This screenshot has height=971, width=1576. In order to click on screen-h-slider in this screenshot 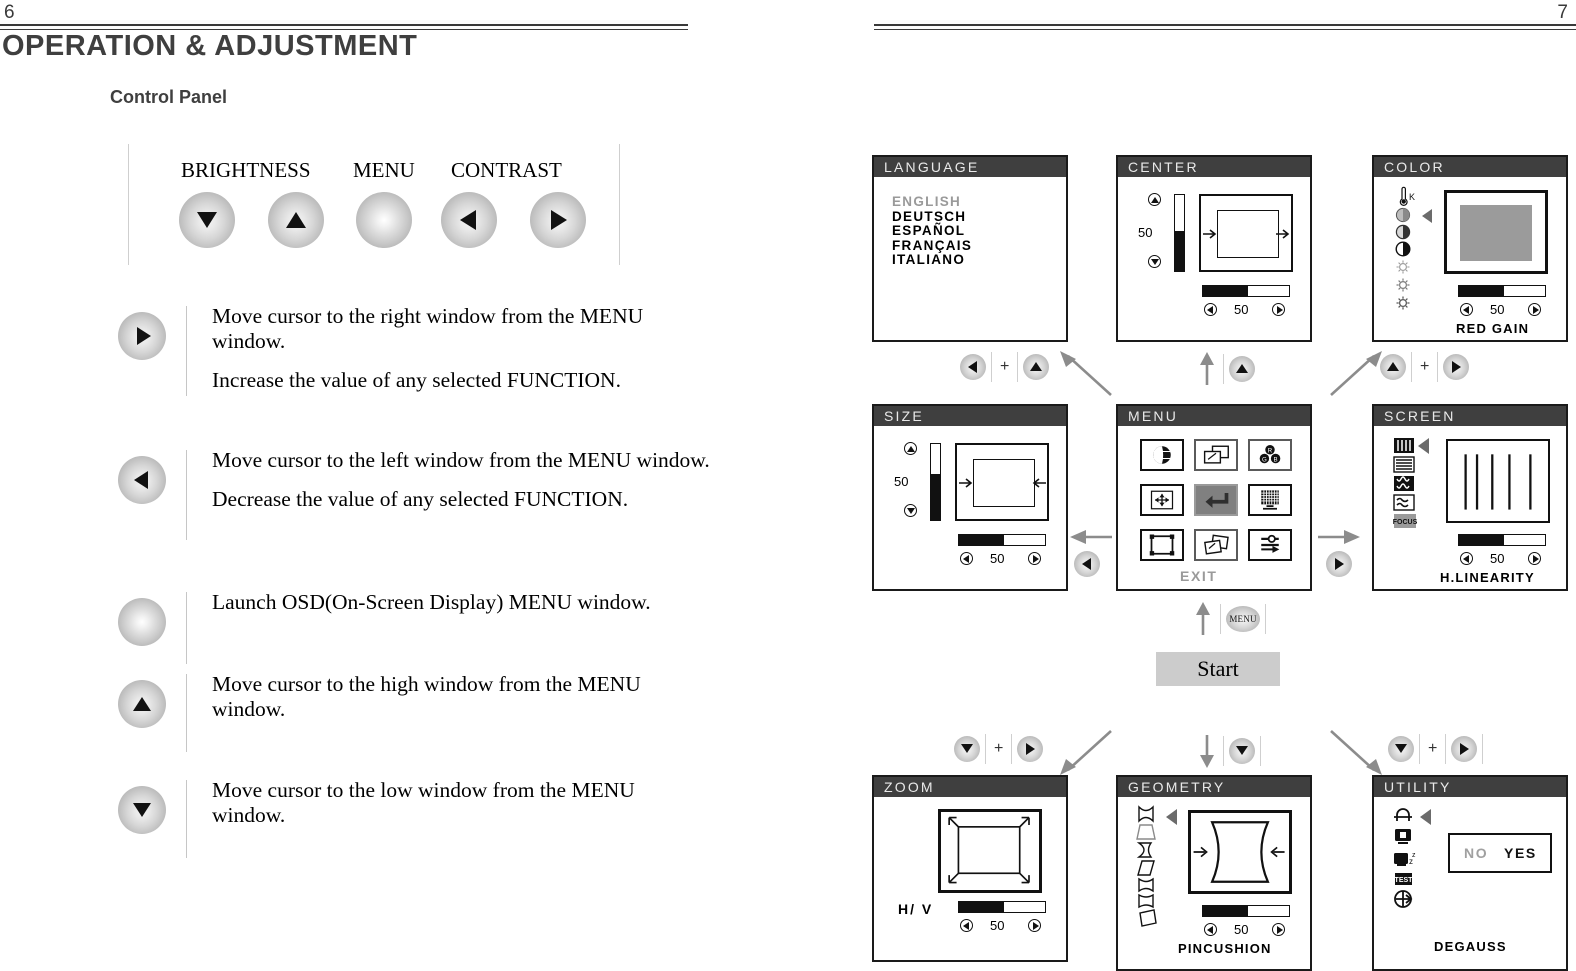, I will do `click(1502, 540)`.